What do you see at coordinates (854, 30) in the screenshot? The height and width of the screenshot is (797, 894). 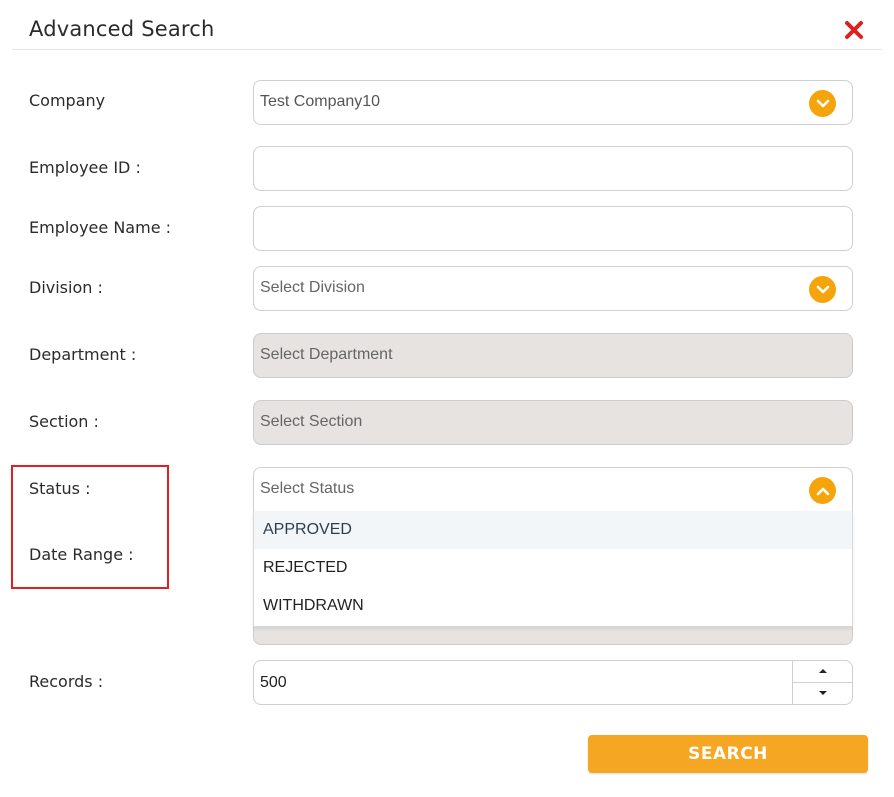 I see `close-icon` at bounding box center [854, 30].